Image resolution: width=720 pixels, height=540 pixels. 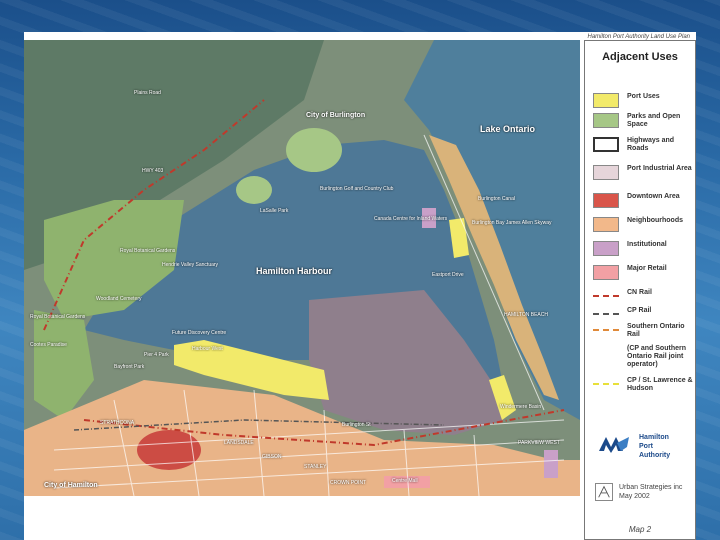 What do you see at coordinates (147, 93) in the screenshot?
I see `label-plains-rd: Plains Road` at bounding box center [147, 93].